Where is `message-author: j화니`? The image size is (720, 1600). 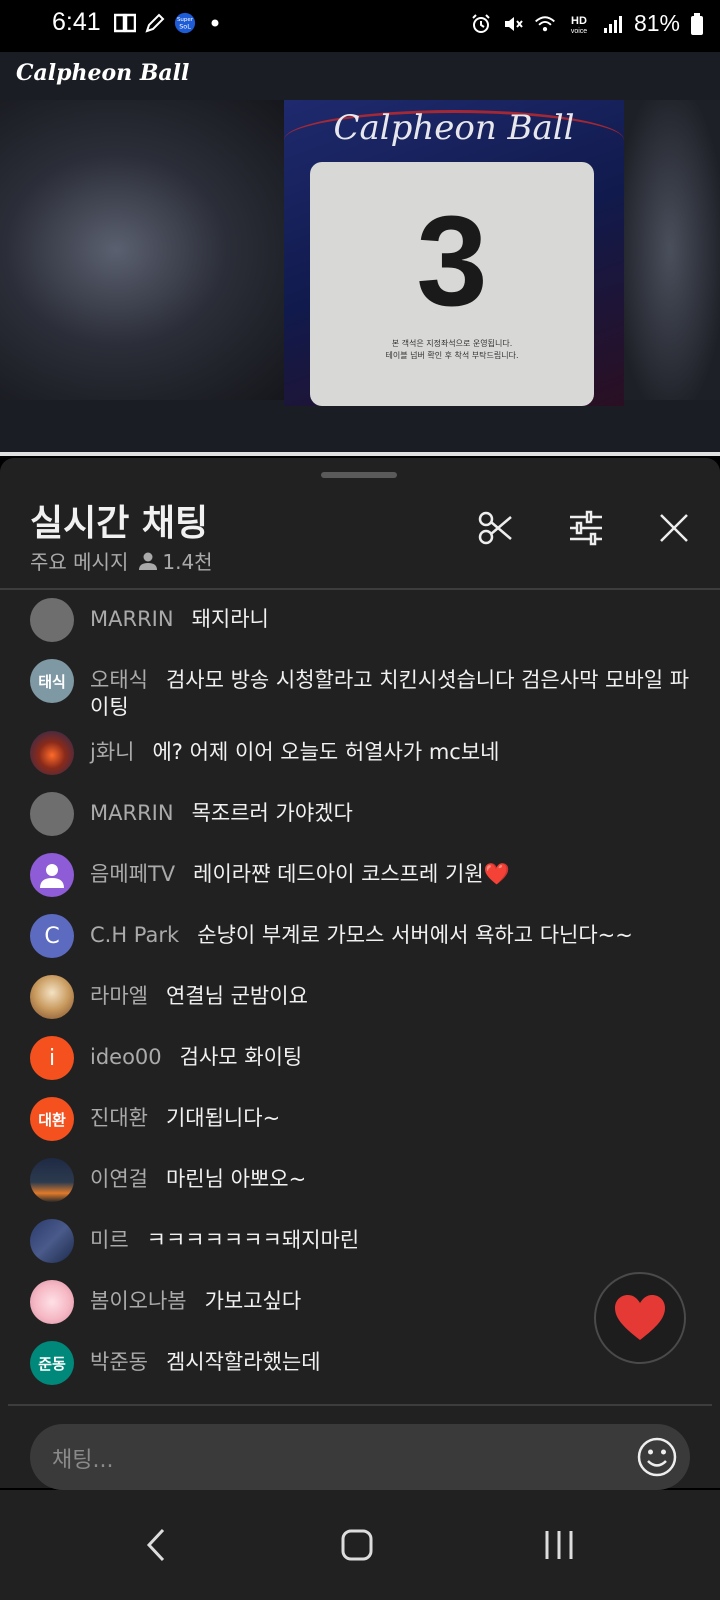 message-author: j화니 is located at coordinates (112, 752).